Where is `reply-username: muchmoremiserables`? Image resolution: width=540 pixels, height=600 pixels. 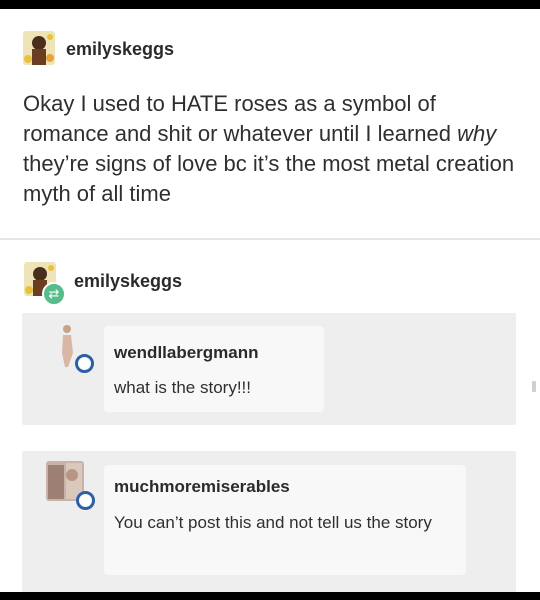
reply-username: muchmoremiserables is located at coordinates (202, 487).